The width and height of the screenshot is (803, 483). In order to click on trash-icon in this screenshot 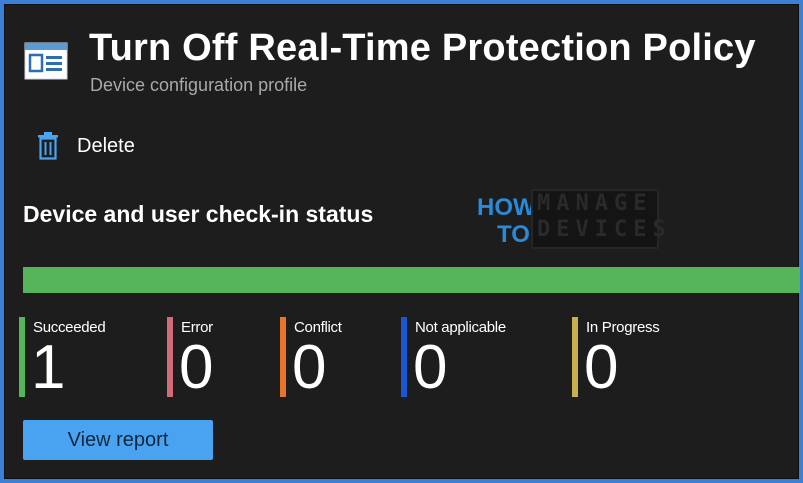, I will do `click(48, 146)`.